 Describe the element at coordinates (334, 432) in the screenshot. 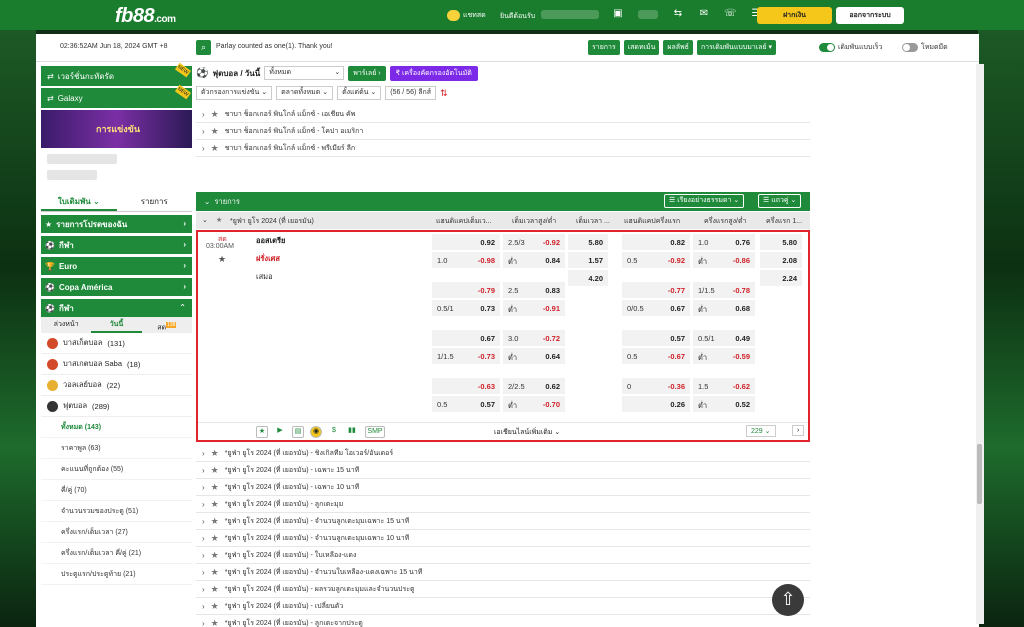

I see `dollar-icon: $` at that location.